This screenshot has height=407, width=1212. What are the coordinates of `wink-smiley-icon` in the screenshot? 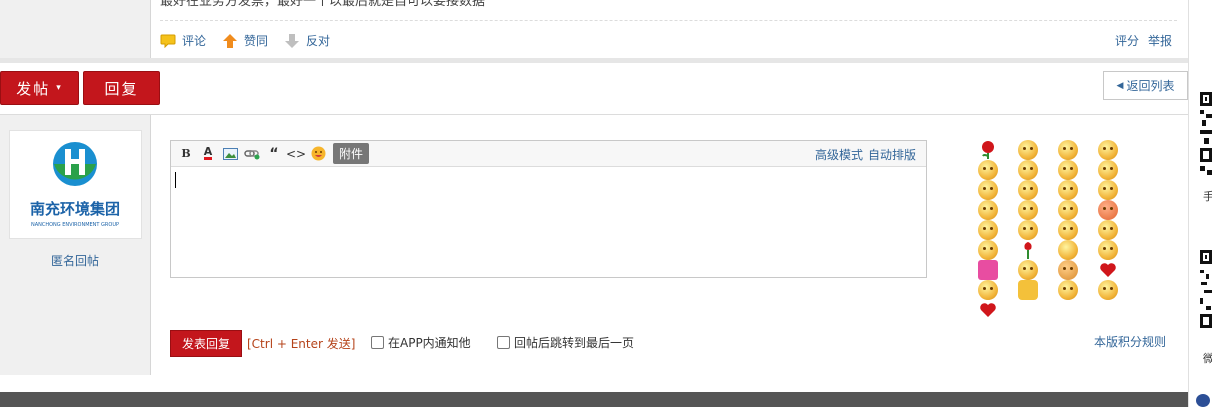 It's located at (1108, 150).